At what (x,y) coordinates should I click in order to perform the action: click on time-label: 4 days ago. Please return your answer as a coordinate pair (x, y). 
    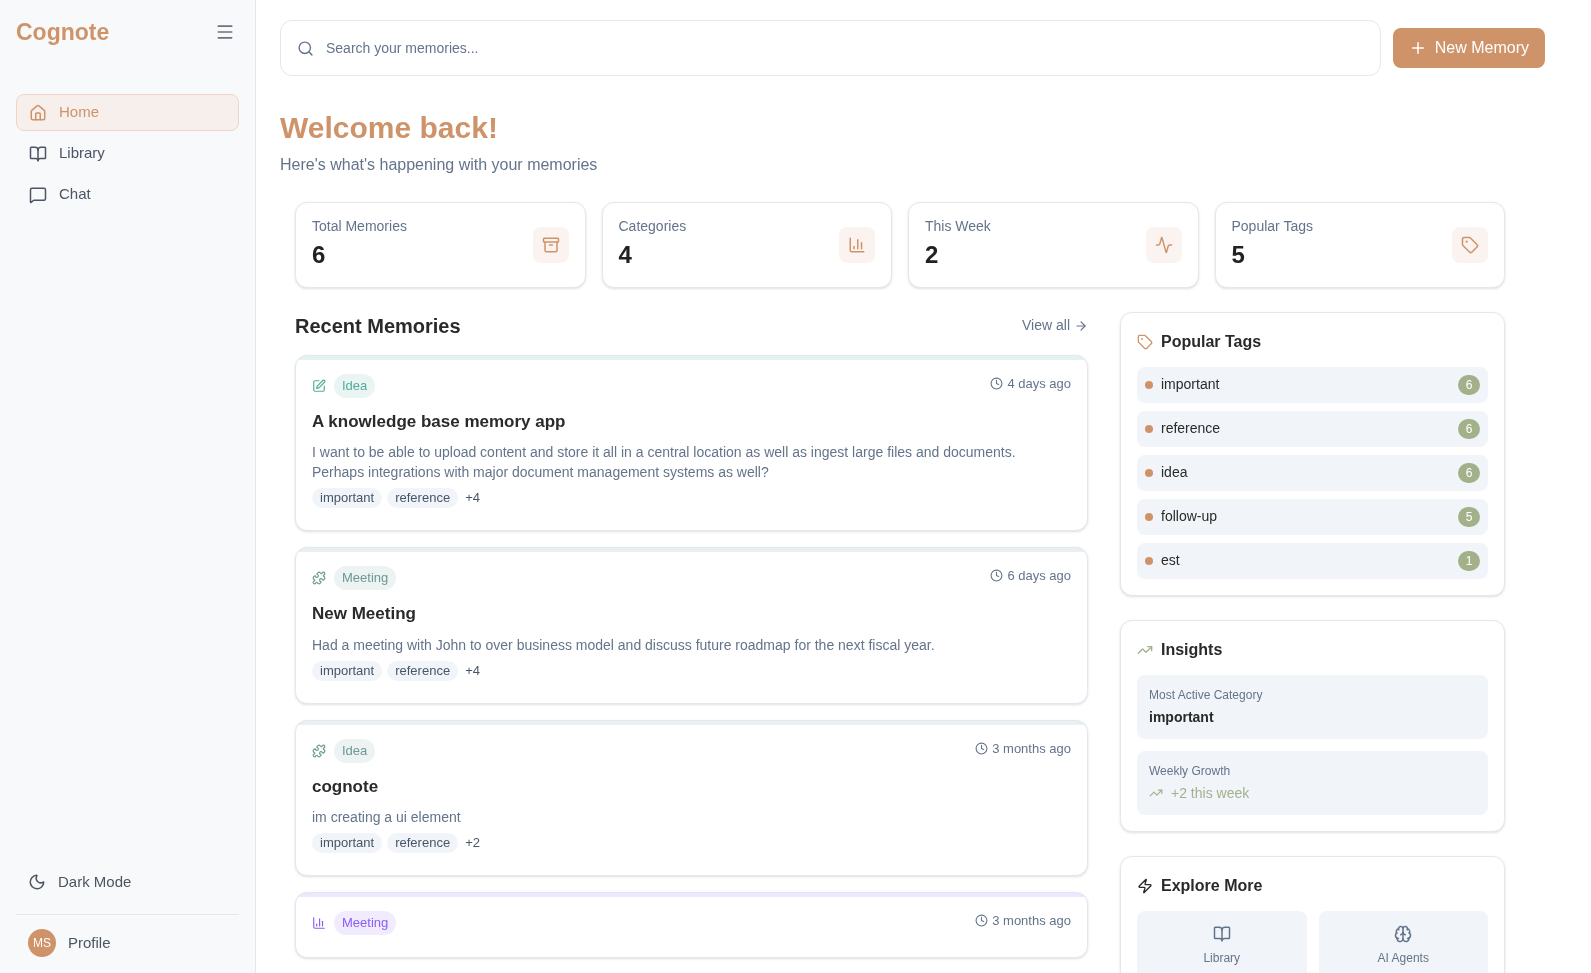
    Looking at the image, I should click on (1039, 383).